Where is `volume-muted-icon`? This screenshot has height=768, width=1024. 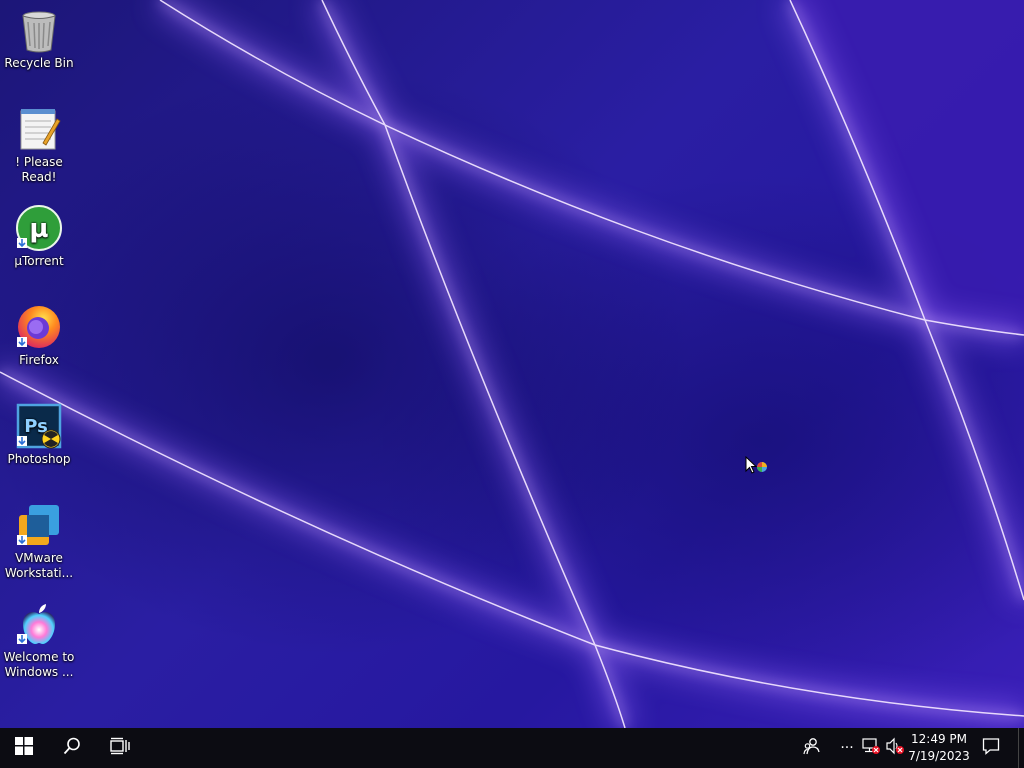
volume-muted-icon is located at coordinates (895, 748).